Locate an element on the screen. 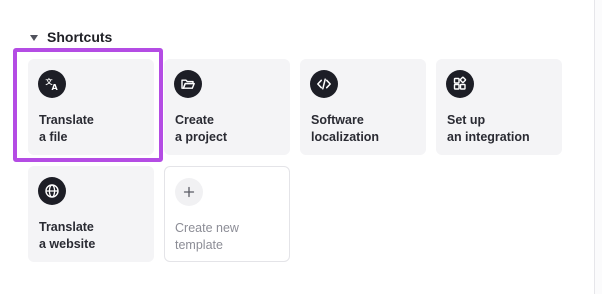 The image size is (602, 294). caret-down-icon is located at coordinates (34, 37).